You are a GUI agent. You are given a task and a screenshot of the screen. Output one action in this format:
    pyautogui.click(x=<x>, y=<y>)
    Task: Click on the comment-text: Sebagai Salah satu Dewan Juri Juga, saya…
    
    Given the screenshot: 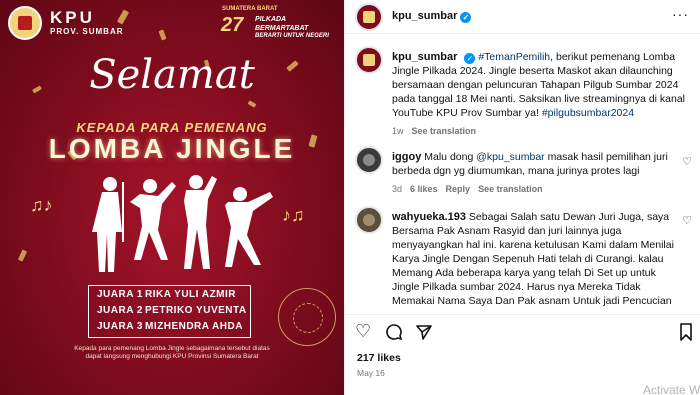 What is the action you would take?
    pyautogui.click(x=536, y=260)
    